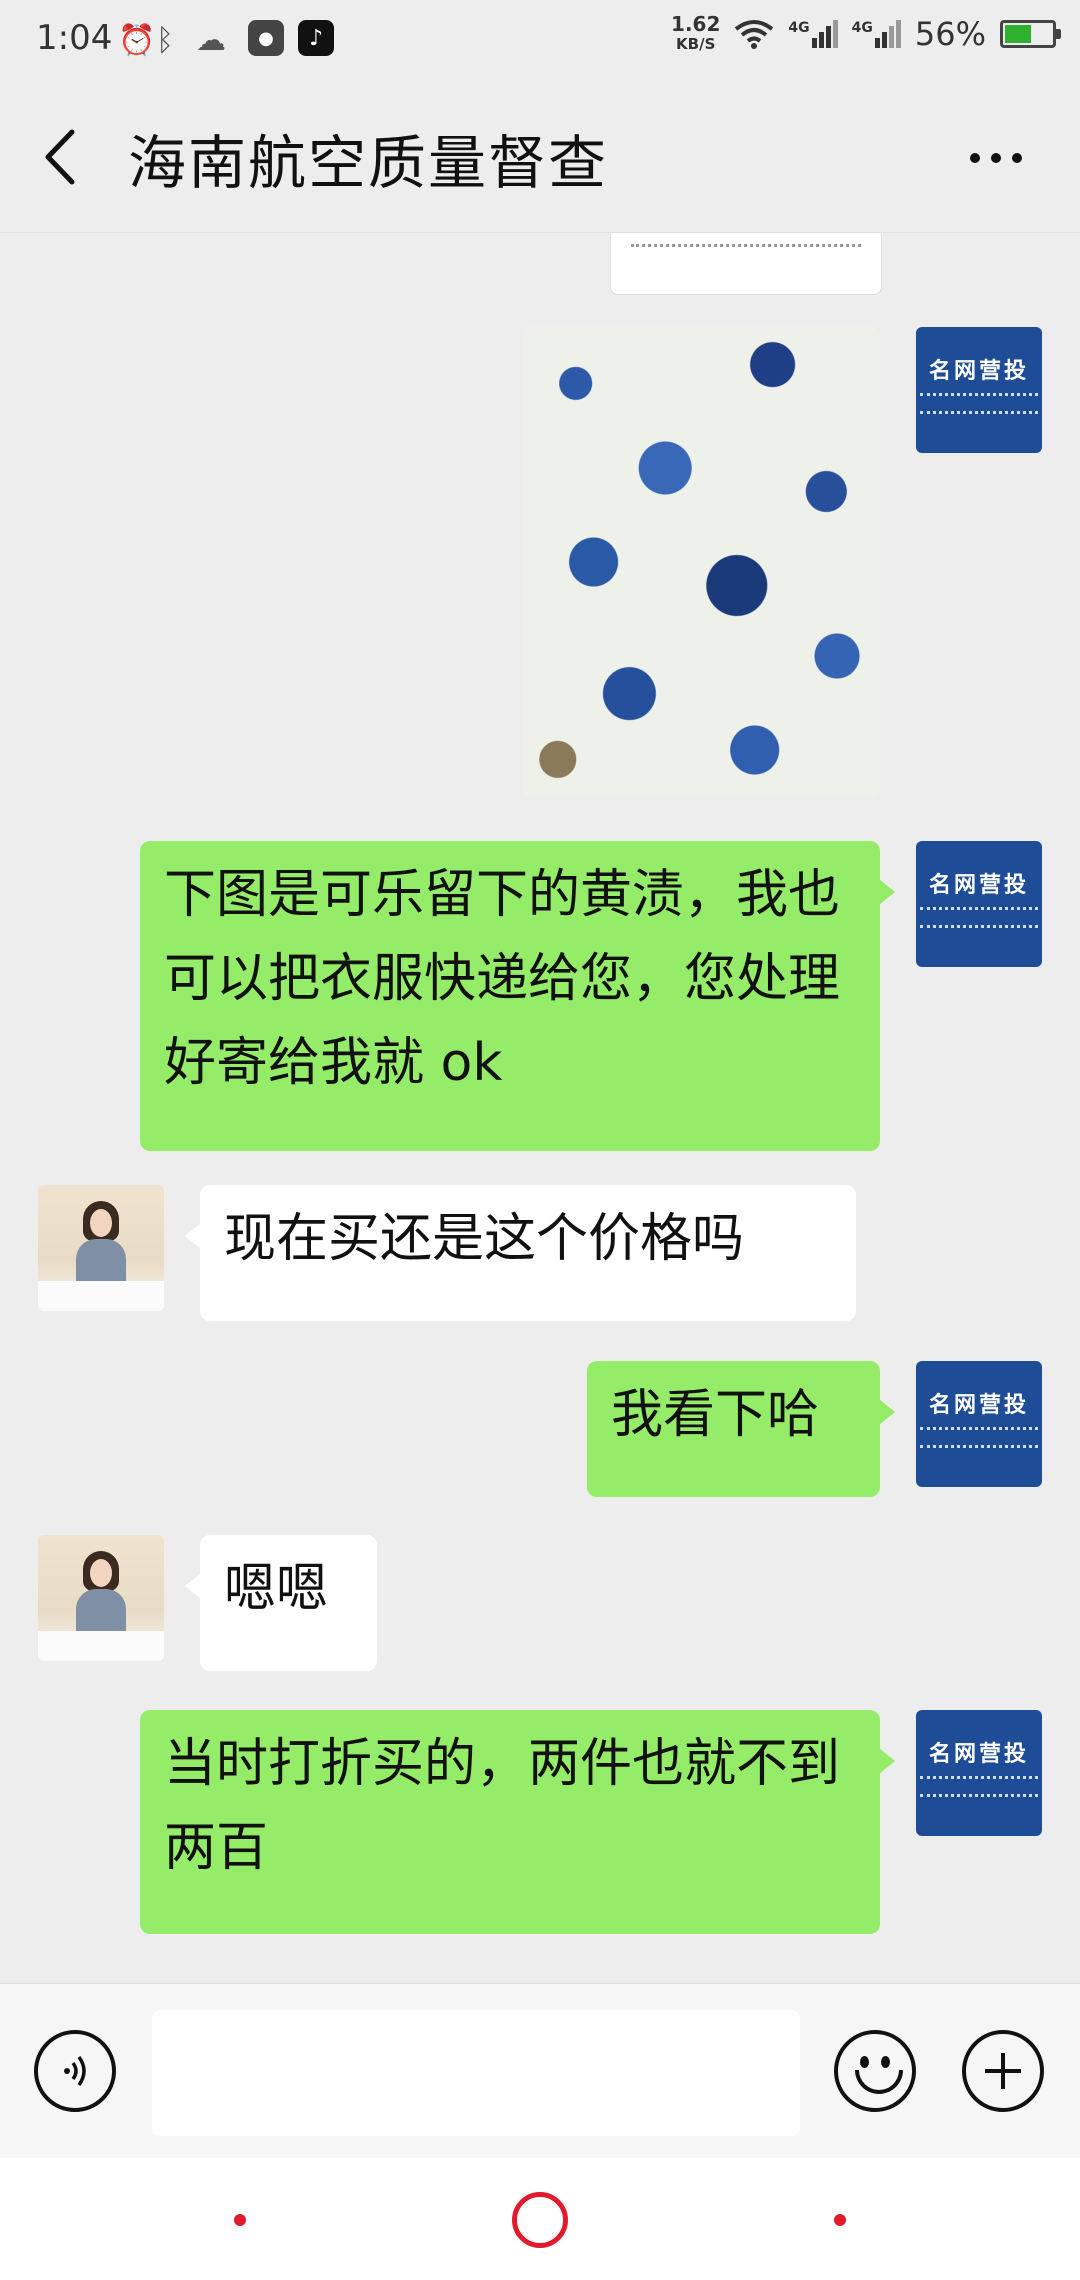 This screenshot has width=1080, height=2280. What do you see at coordinates (517, 1822) in the screenshot?
I see `message-bubble-sent: 当时打折买的，两件也就不到两百` at bounding box center [517, 1822].